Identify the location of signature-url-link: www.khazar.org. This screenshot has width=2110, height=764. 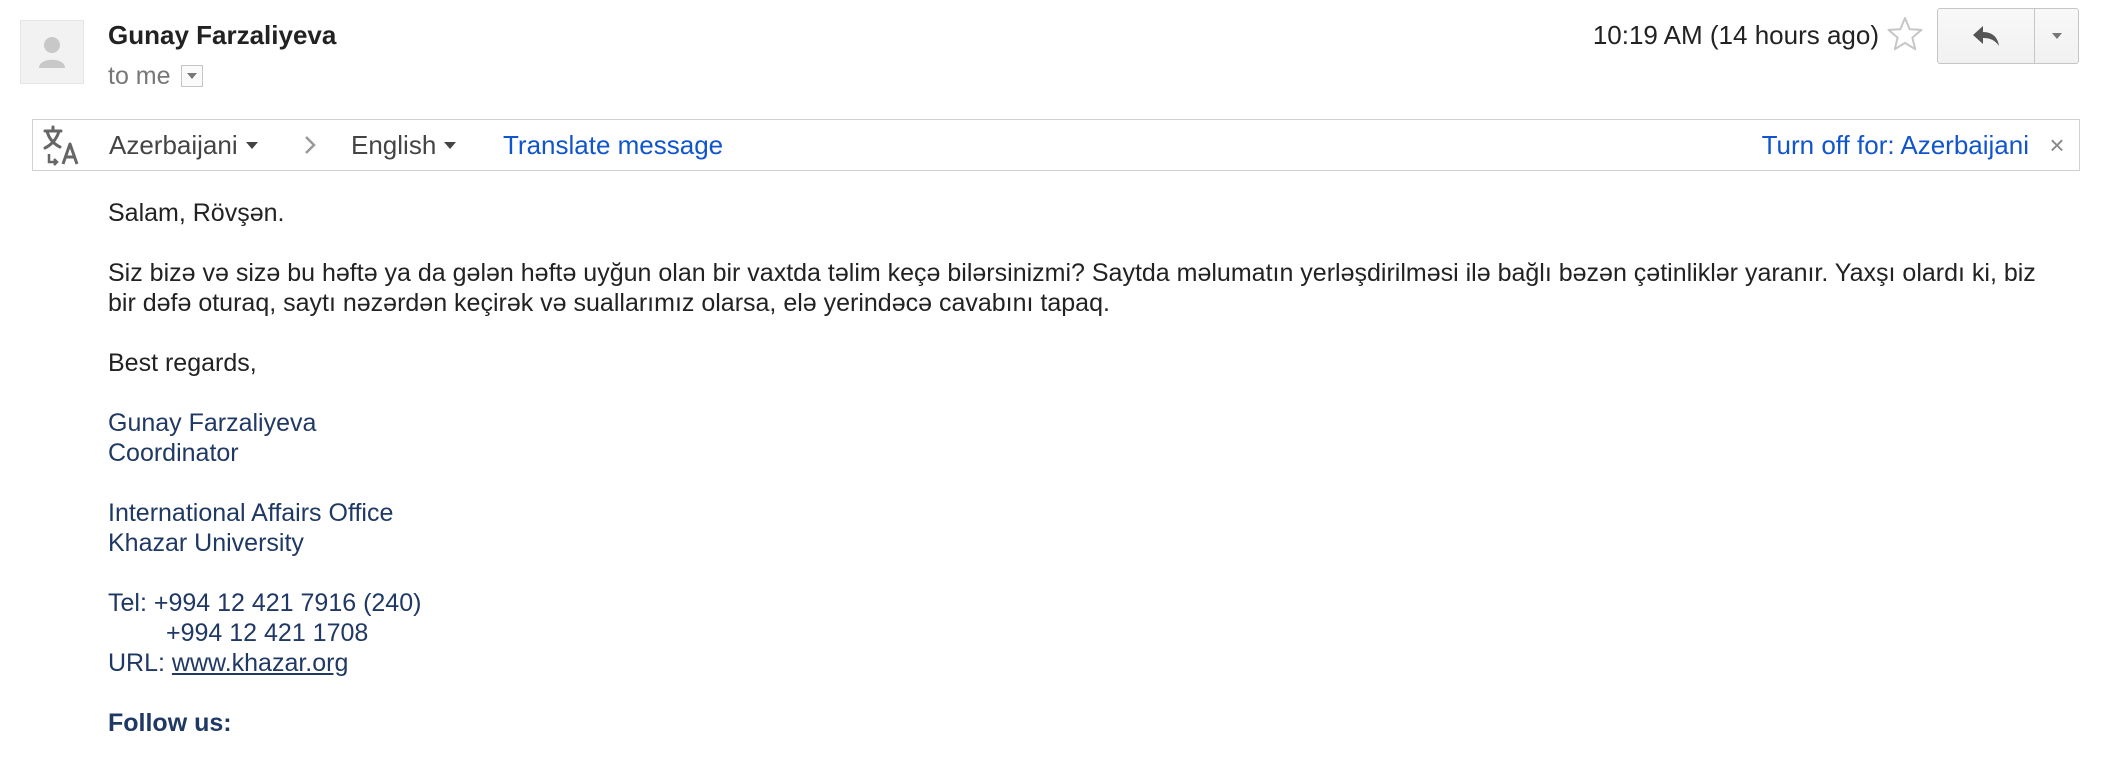
(260, 663).